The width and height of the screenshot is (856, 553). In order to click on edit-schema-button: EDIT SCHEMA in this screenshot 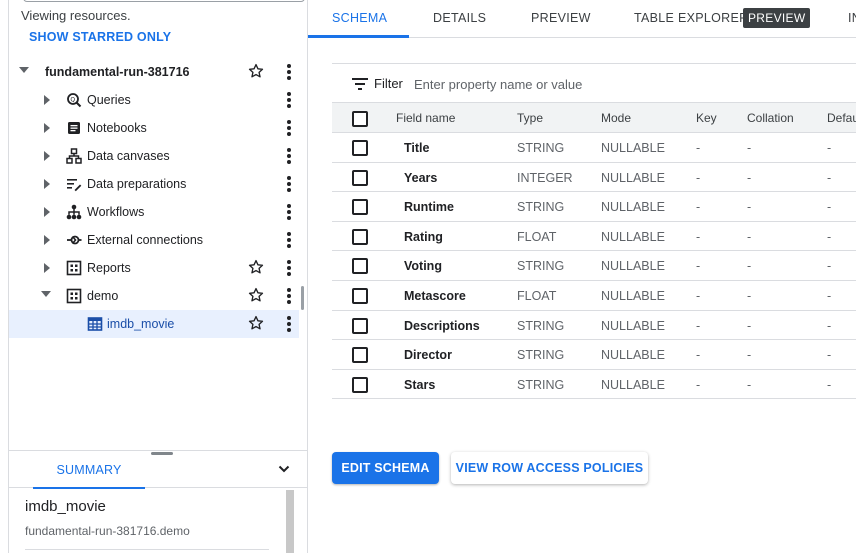, I will do `click(385, 468)`.